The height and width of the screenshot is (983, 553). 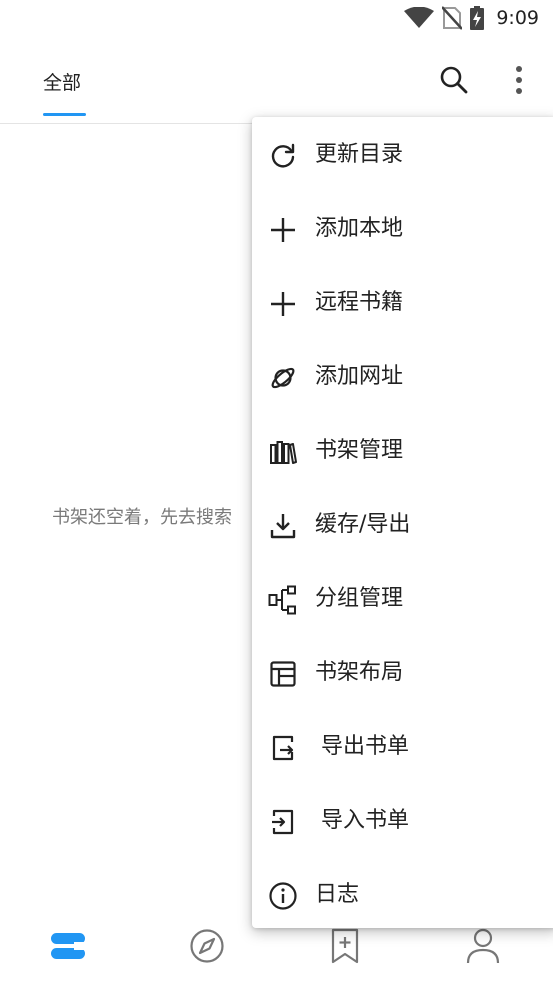 What do you see at coordinates (365, 820) in the screenshot?
I see `menu-item-label: 导入书单` at bounding box center [365, 820].